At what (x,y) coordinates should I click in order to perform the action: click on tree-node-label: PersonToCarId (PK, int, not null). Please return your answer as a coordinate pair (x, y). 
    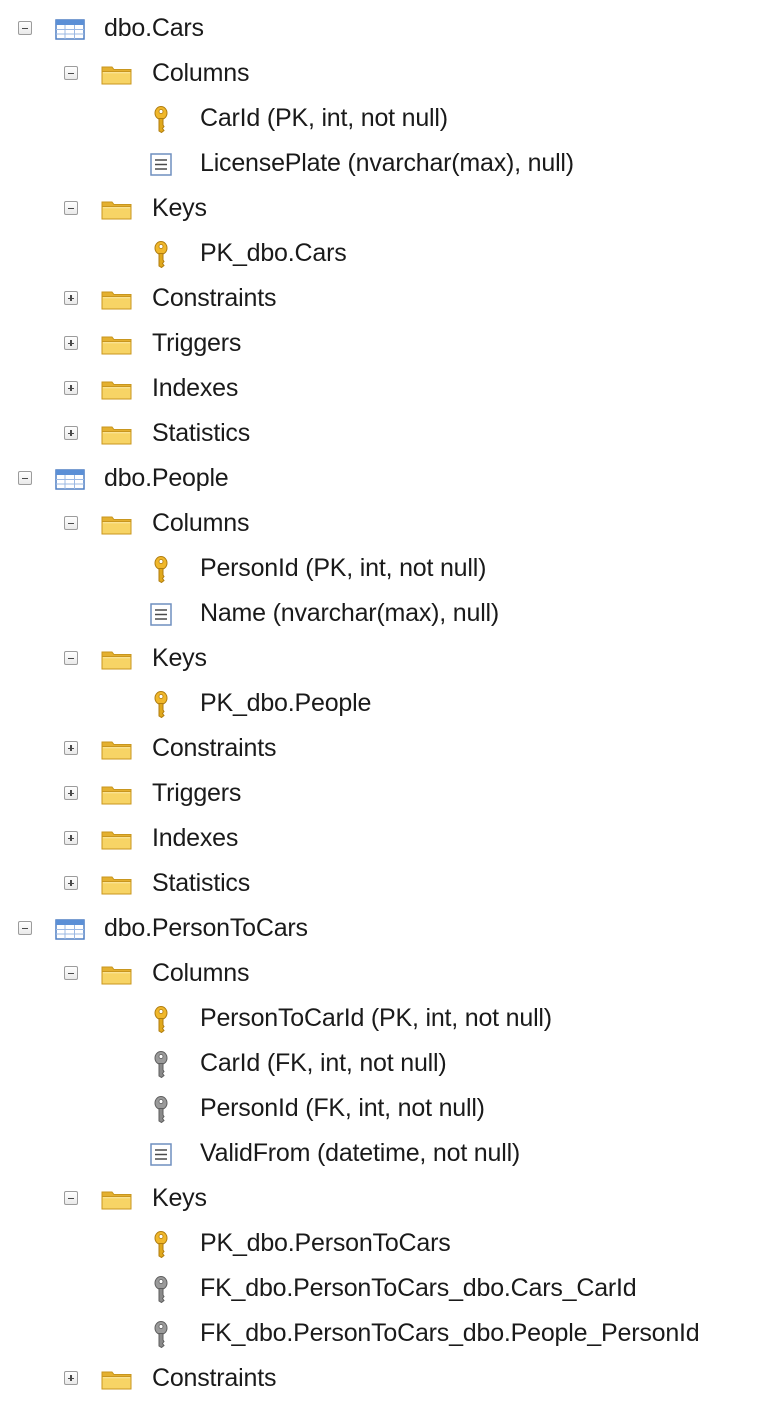
    Looking at the image, I should click on (376, 1018).